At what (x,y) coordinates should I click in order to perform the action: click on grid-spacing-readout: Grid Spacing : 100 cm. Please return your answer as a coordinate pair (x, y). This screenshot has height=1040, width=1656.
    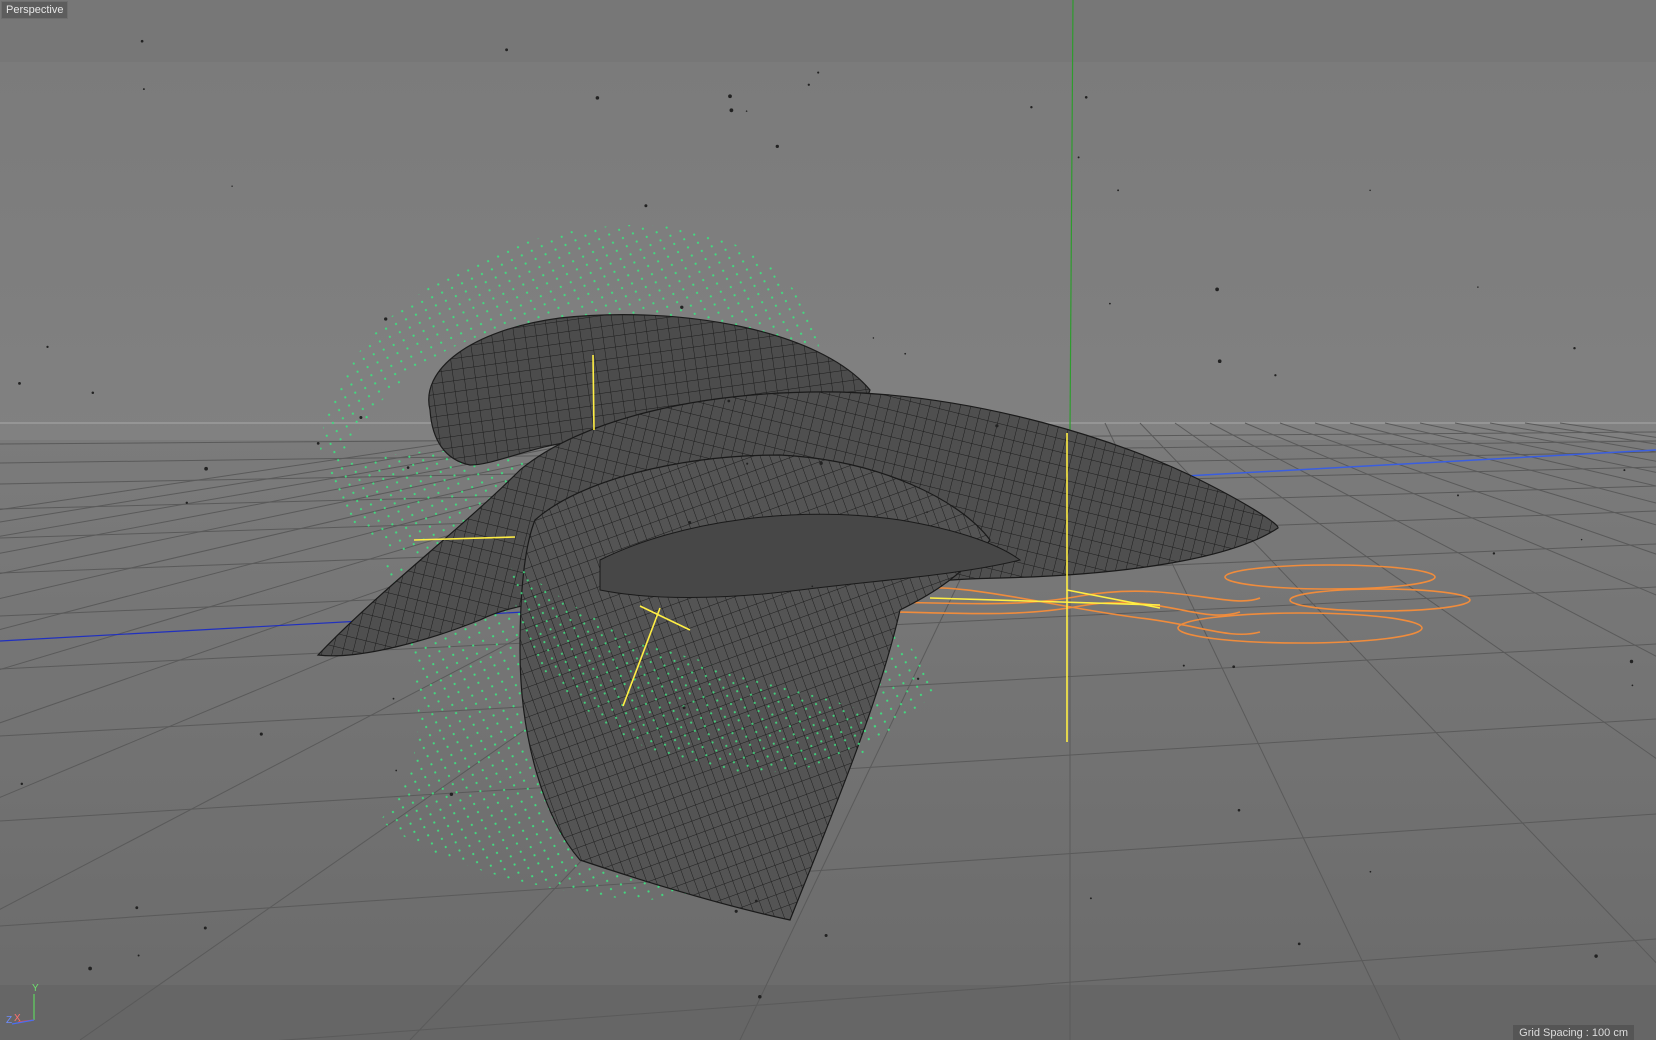
    Looking at the image, I should click on (1573, 1032).